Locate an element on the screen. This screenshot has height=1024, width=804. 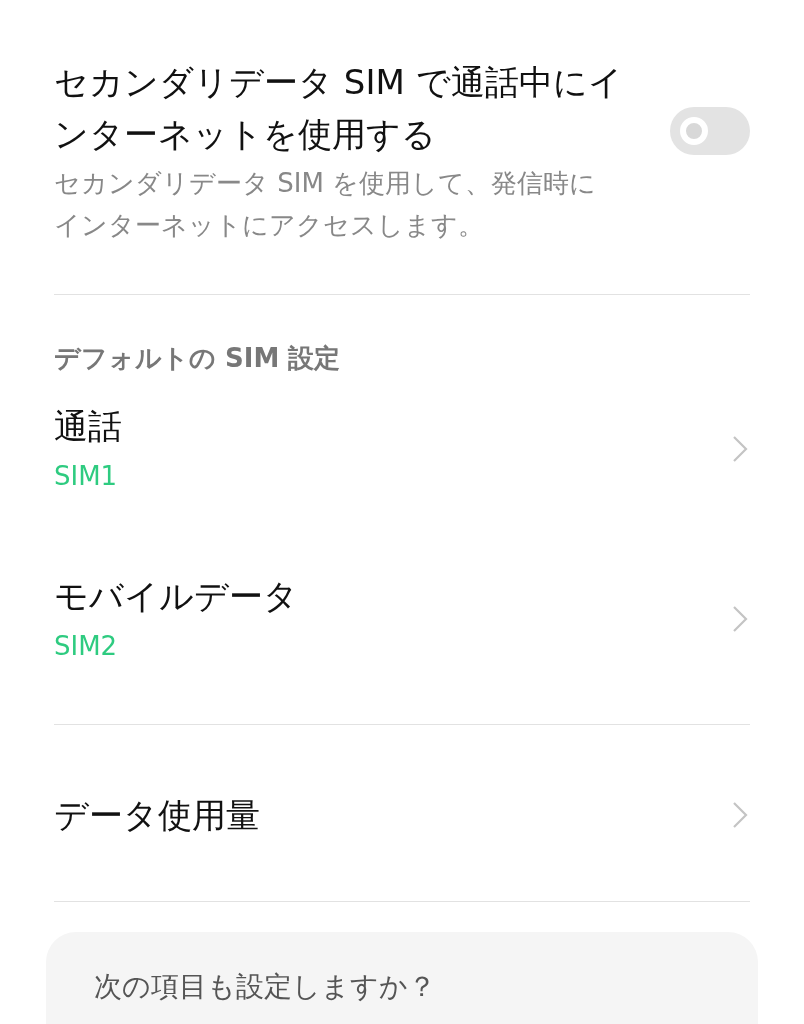
data-usage-item: データ使用量 is located at coordinates (402, 813).